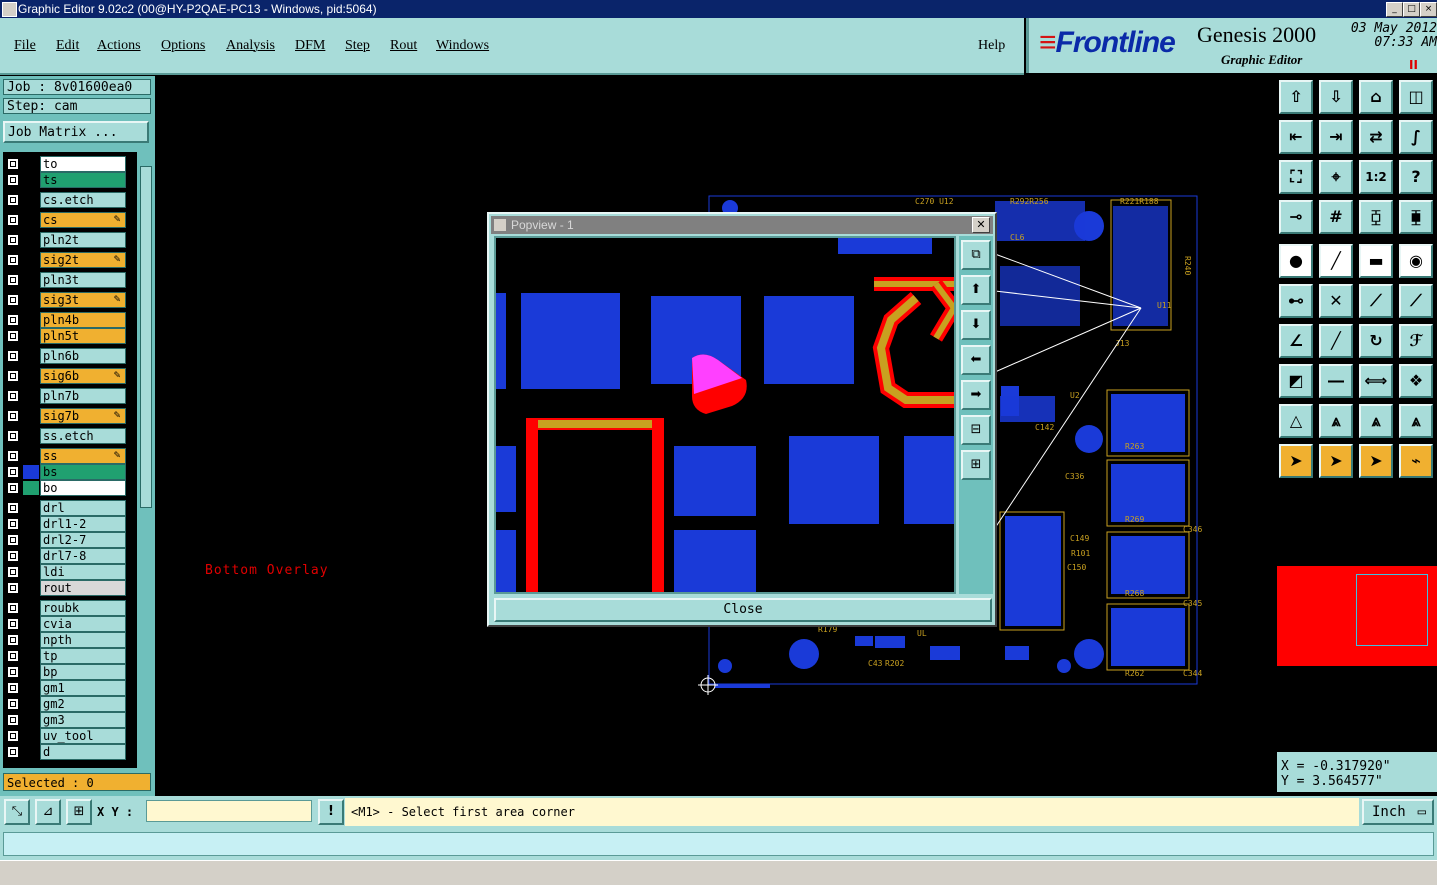 This screenshot has width=1437, height=885. What do you see at coordinates (83, 624) in the screenshot?
I see `layer-name: cvia` at bounding box center [83, 624].